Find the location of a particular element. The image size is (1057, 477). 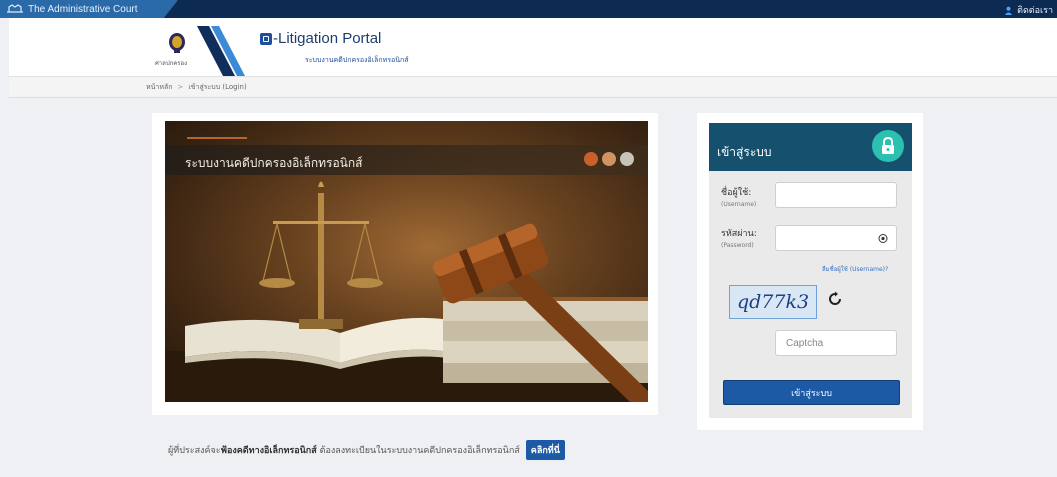

captcha-placeholder: Captcha is located at coordinates (805, 343).